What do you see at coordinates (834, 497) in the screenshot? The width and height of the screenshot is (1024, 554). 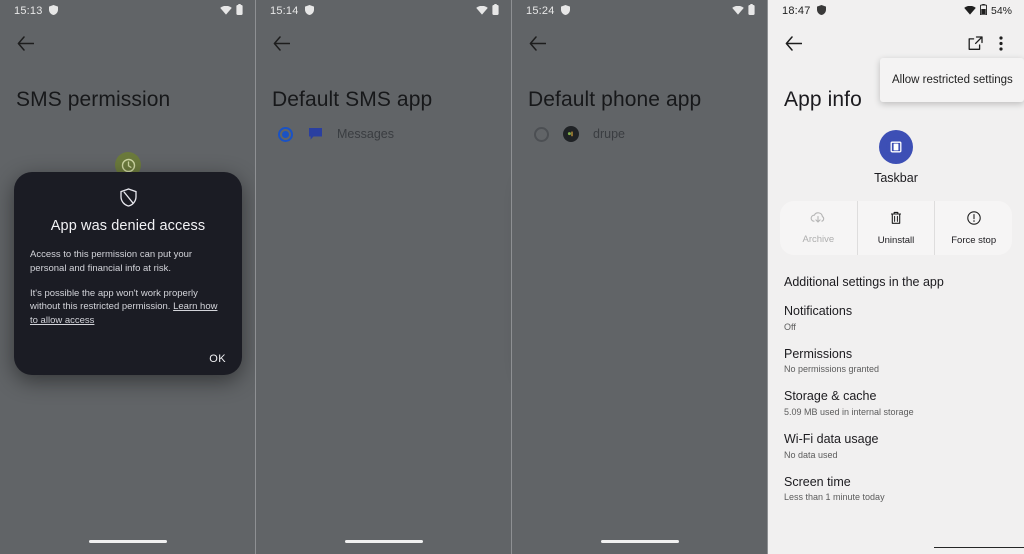 I see `setting-subtitle: Less than 1 minute today` at bounding box center [834, 497].